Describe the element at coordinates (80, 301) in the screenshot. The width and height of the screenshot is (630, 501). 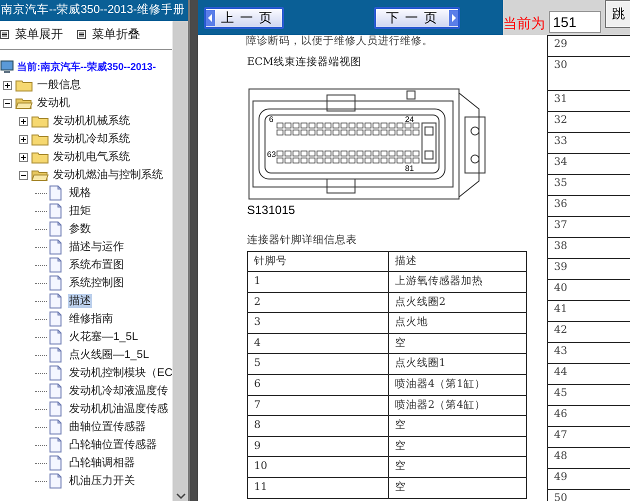
I see `tree-item-label: 描述` at that location.